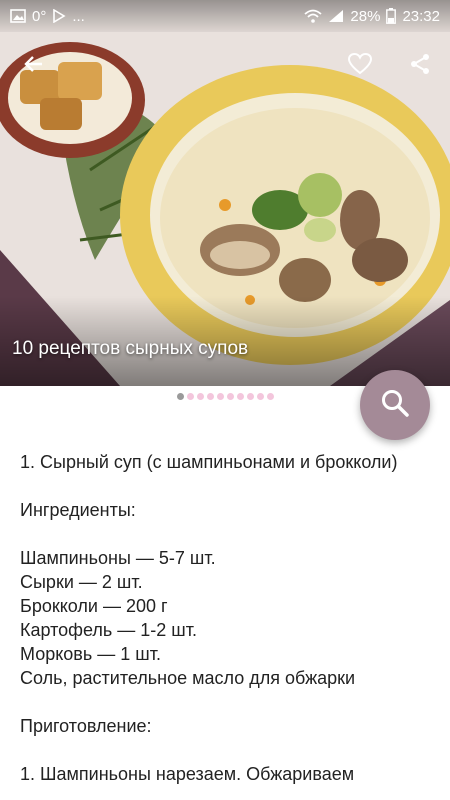  Describe the element at coordinates (225, 16) in the screenshot. I see `status-bar: 0° ... 28% 23:32` at that location.